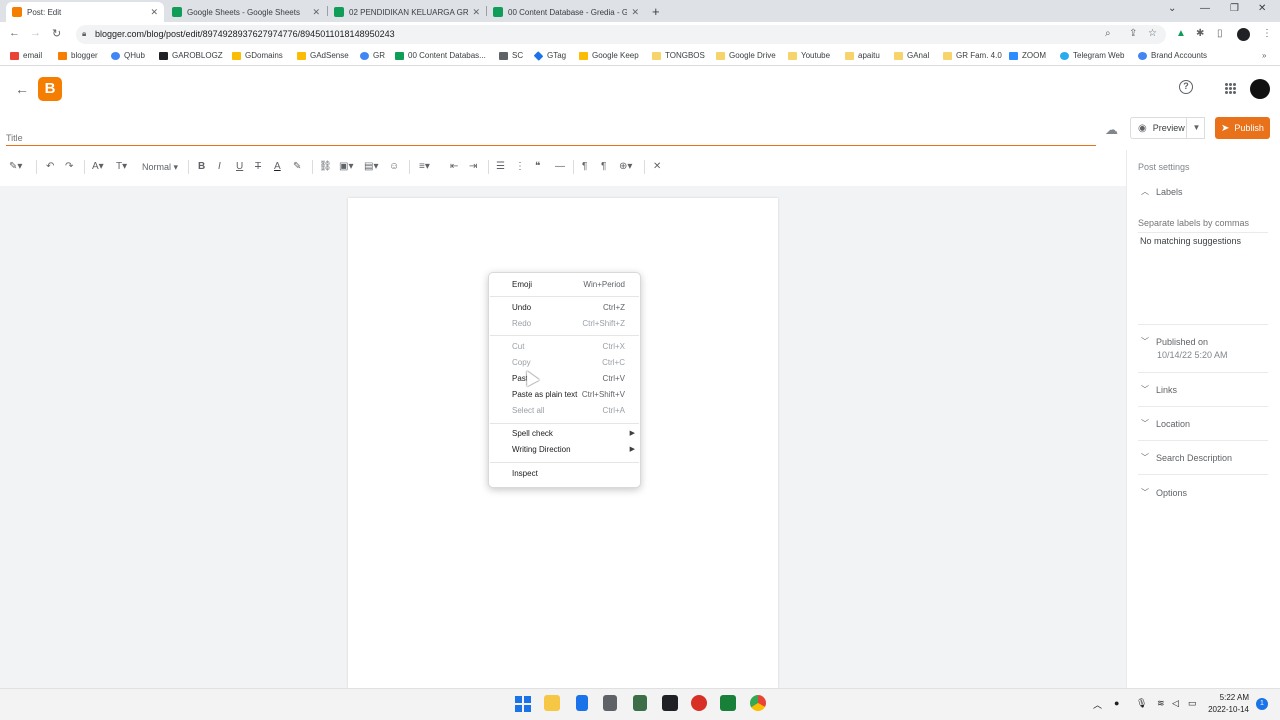 The height and width of the screenshot is (720, 1280). I want to click on minimize-icon: —, so click(1205, 8).